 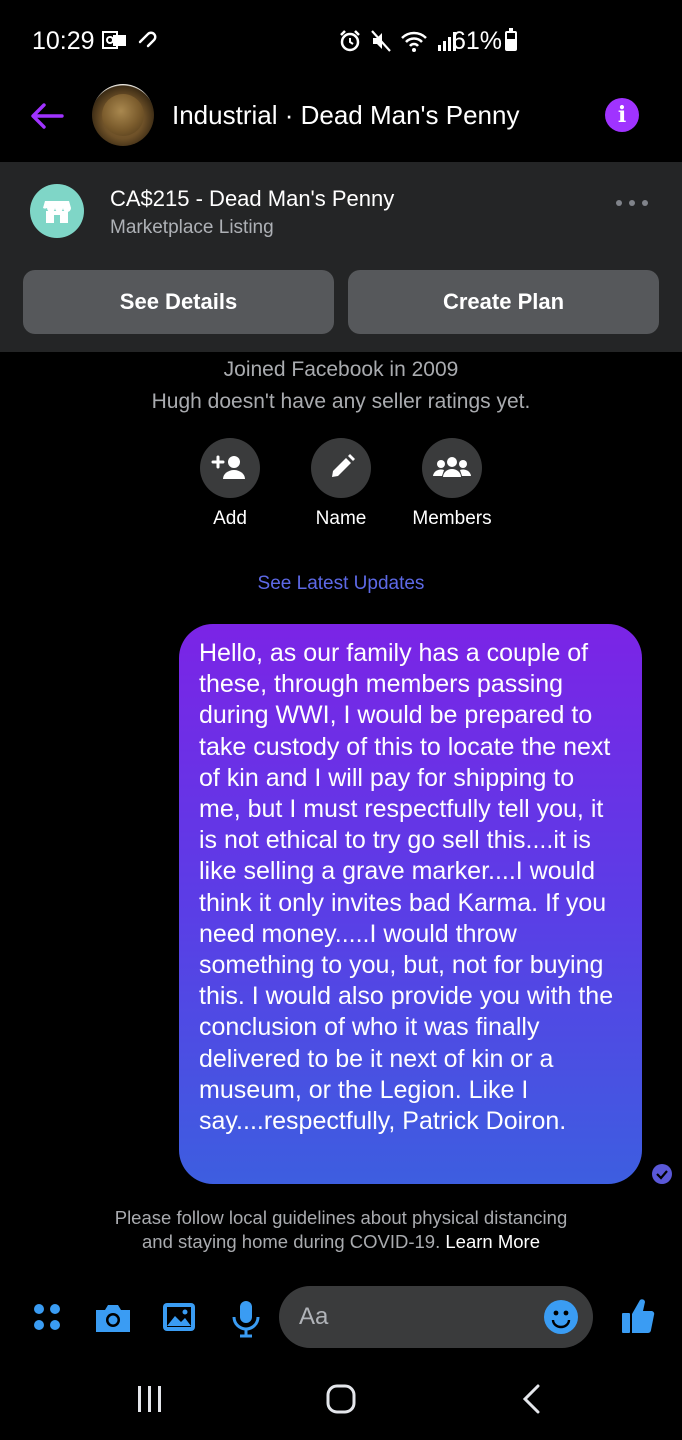 What do you see at coordinates (180, 1318) in the screenshot?
I see `gallery-icon` at bounding box center [180, 1318].